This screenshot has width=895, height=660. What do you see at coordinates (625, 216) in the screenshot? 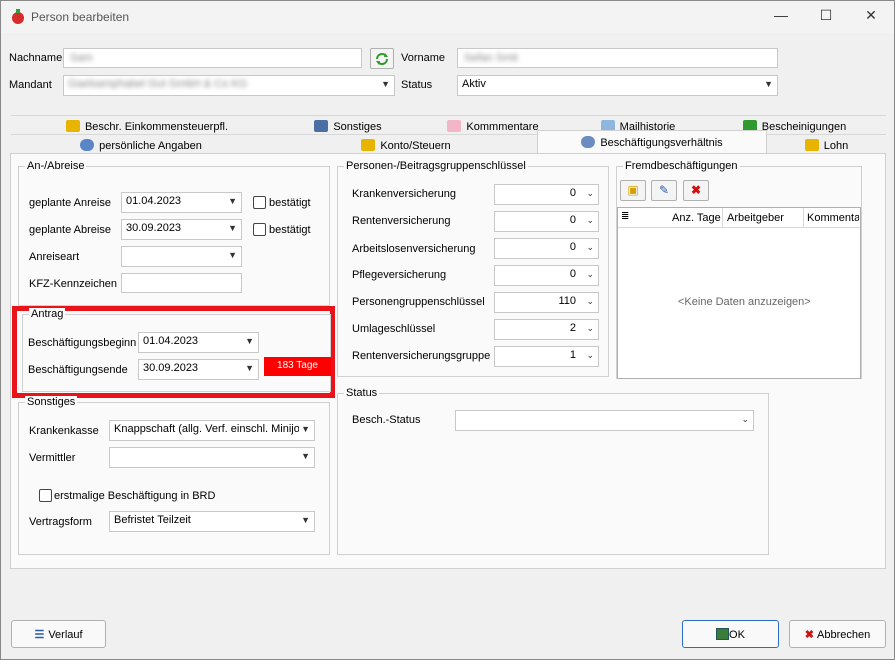
I see `column-chooser-icon: ≣` at bounding box center [625, 216].